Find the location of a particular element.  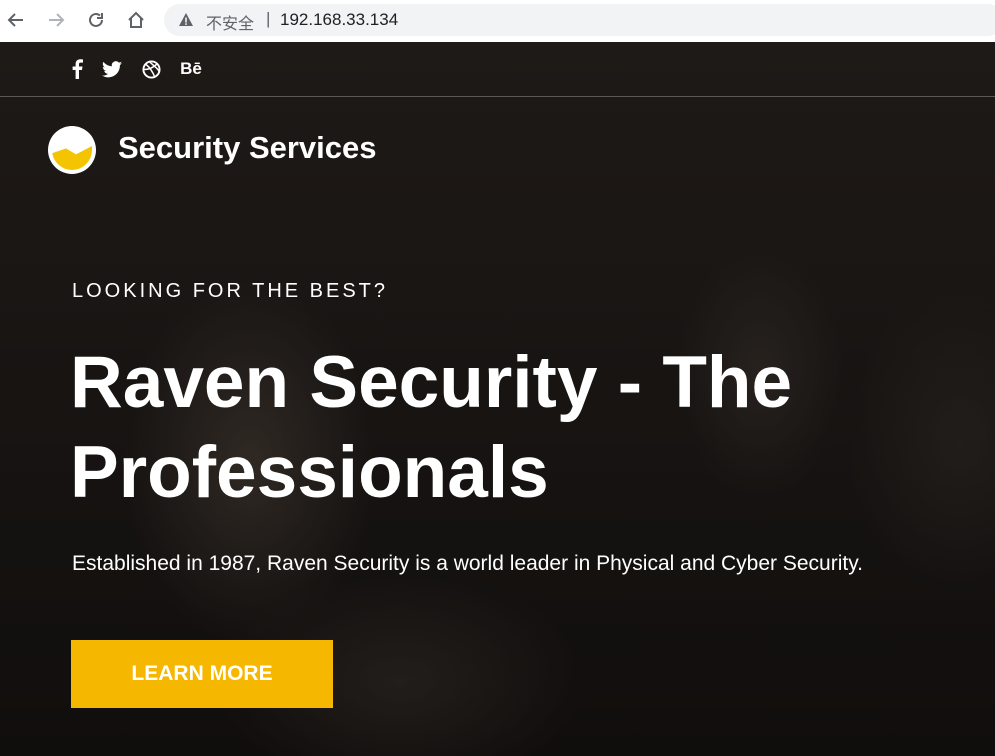

learn-more-button: LEARN MORE is located at coordinates (202, 674).